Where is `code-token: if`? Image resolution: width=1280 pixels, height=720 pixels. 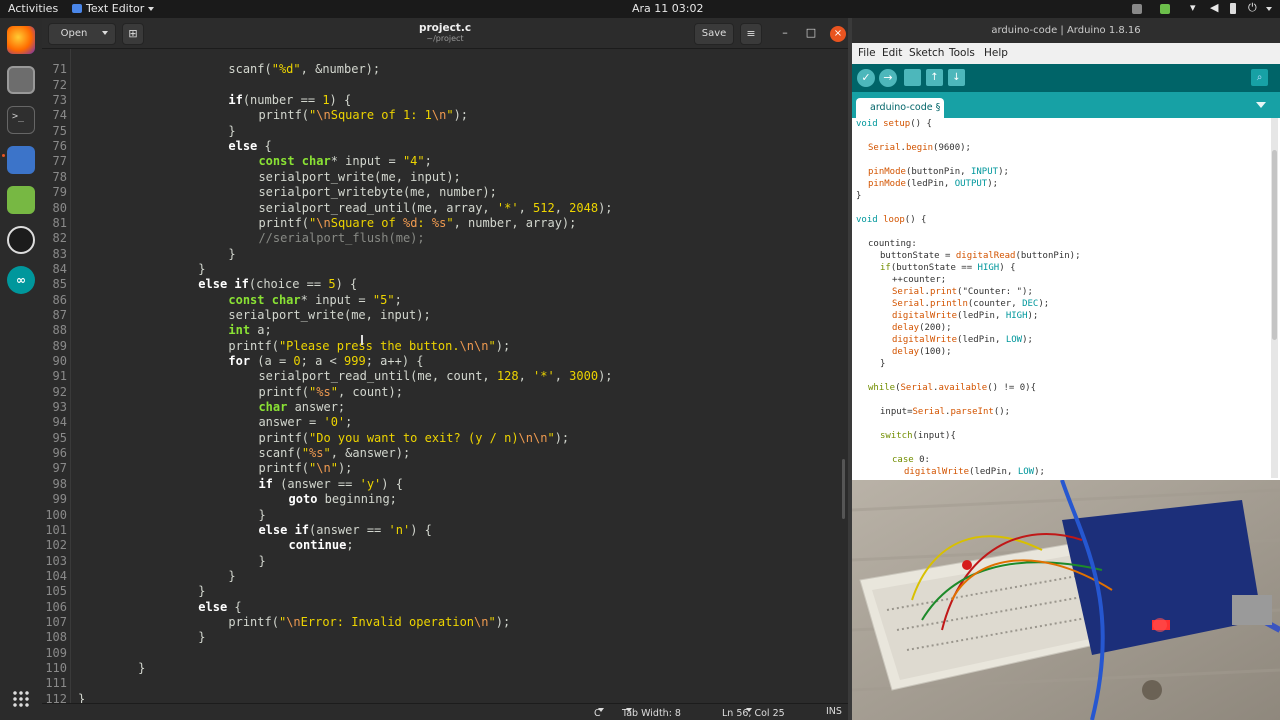 code-token: if is located at coordinates (265, 483).